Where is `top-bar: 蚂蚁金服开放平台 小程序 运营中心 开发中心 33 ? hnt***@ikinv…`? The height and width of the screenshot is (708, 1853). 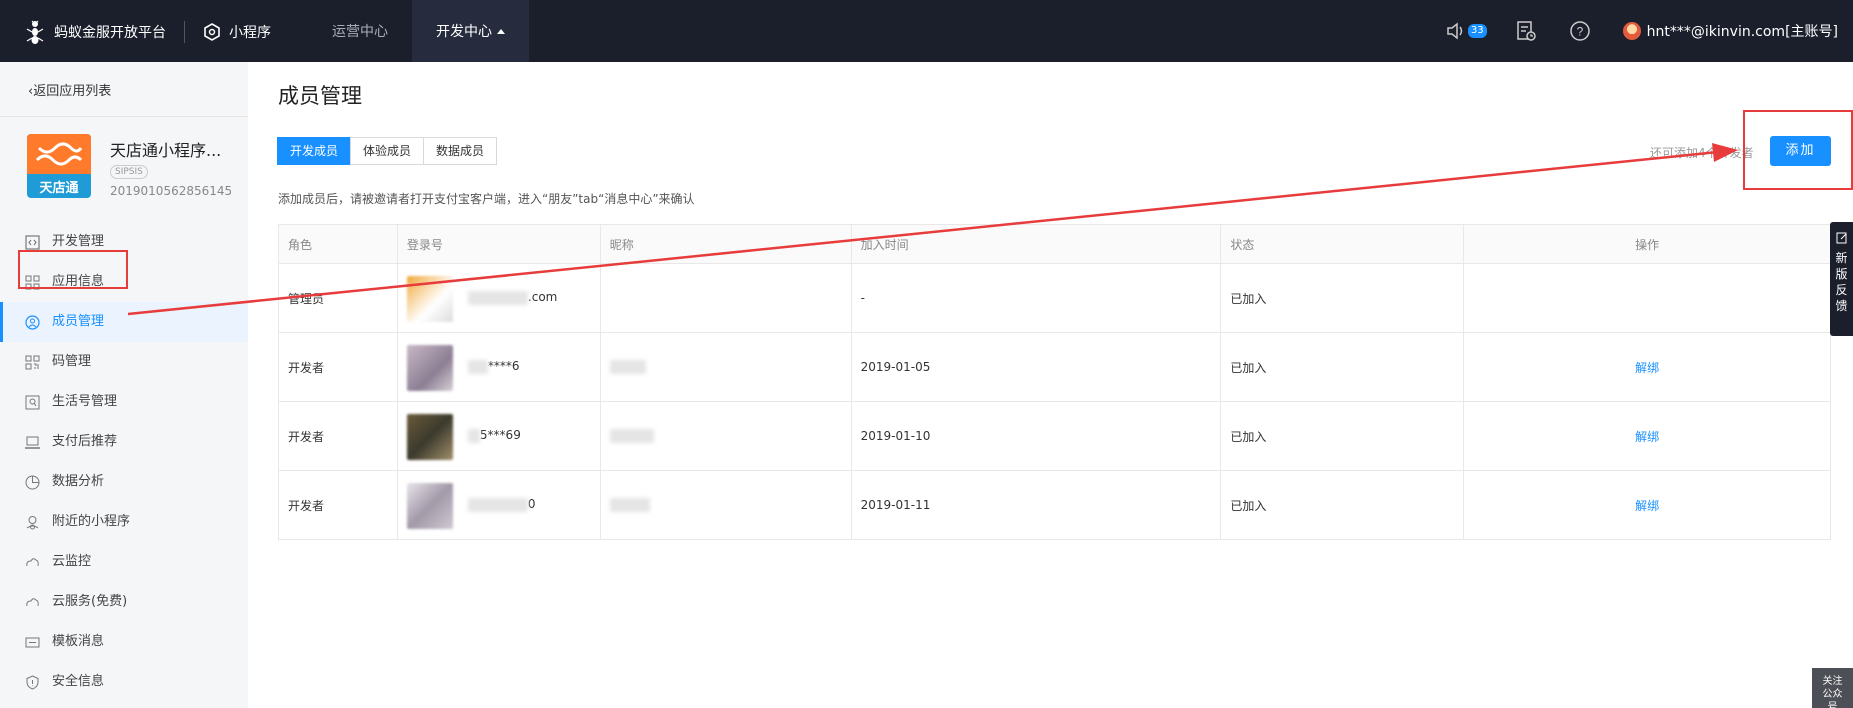 top-bar: 蚂蚁金服开放平台 小程序 运营中心 开发中心 33 ? hnt***@ikinv… is located at coordinates (926, 31).